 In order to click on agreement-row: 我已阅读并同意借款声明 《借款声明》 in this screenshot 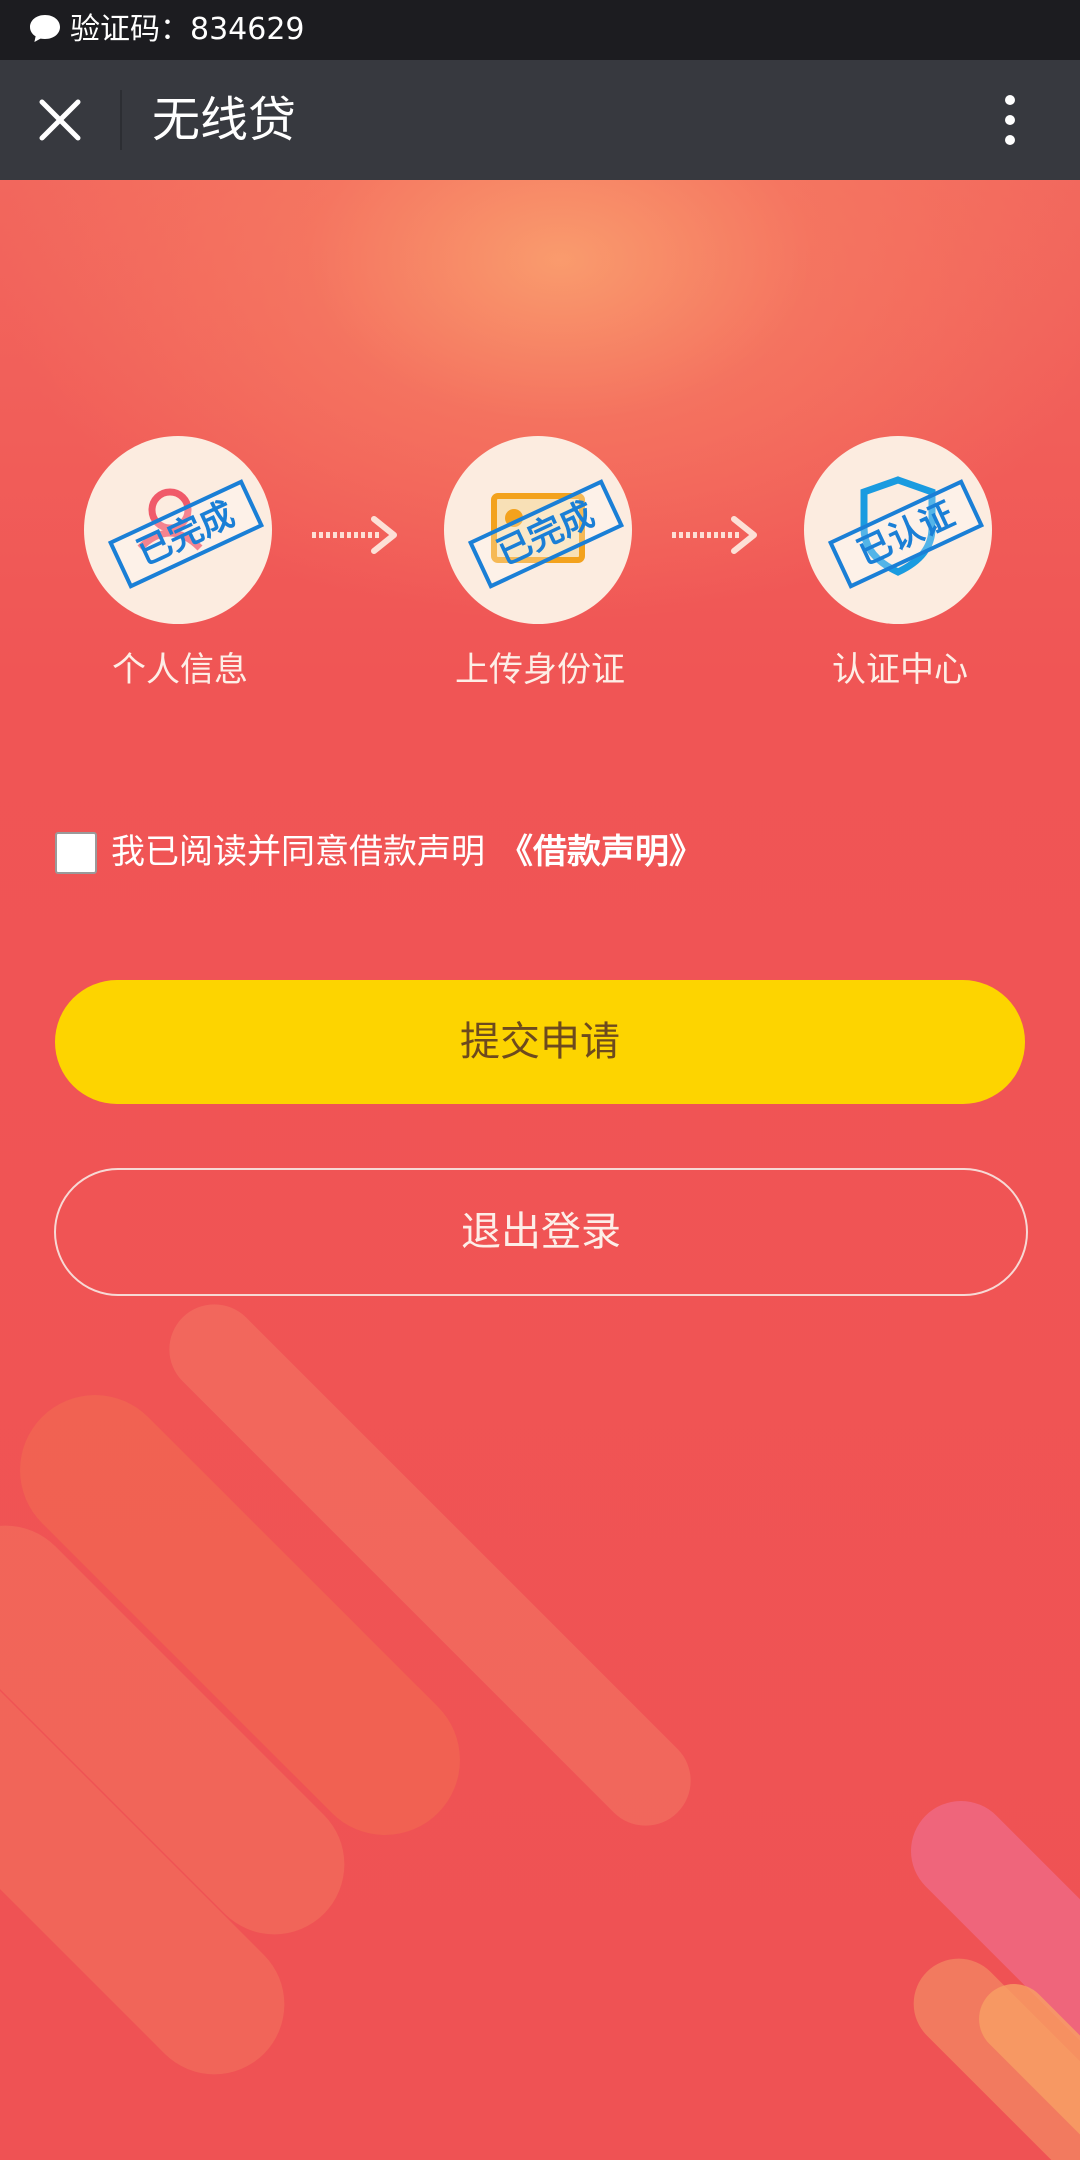, I will do `click(555, 855)`.